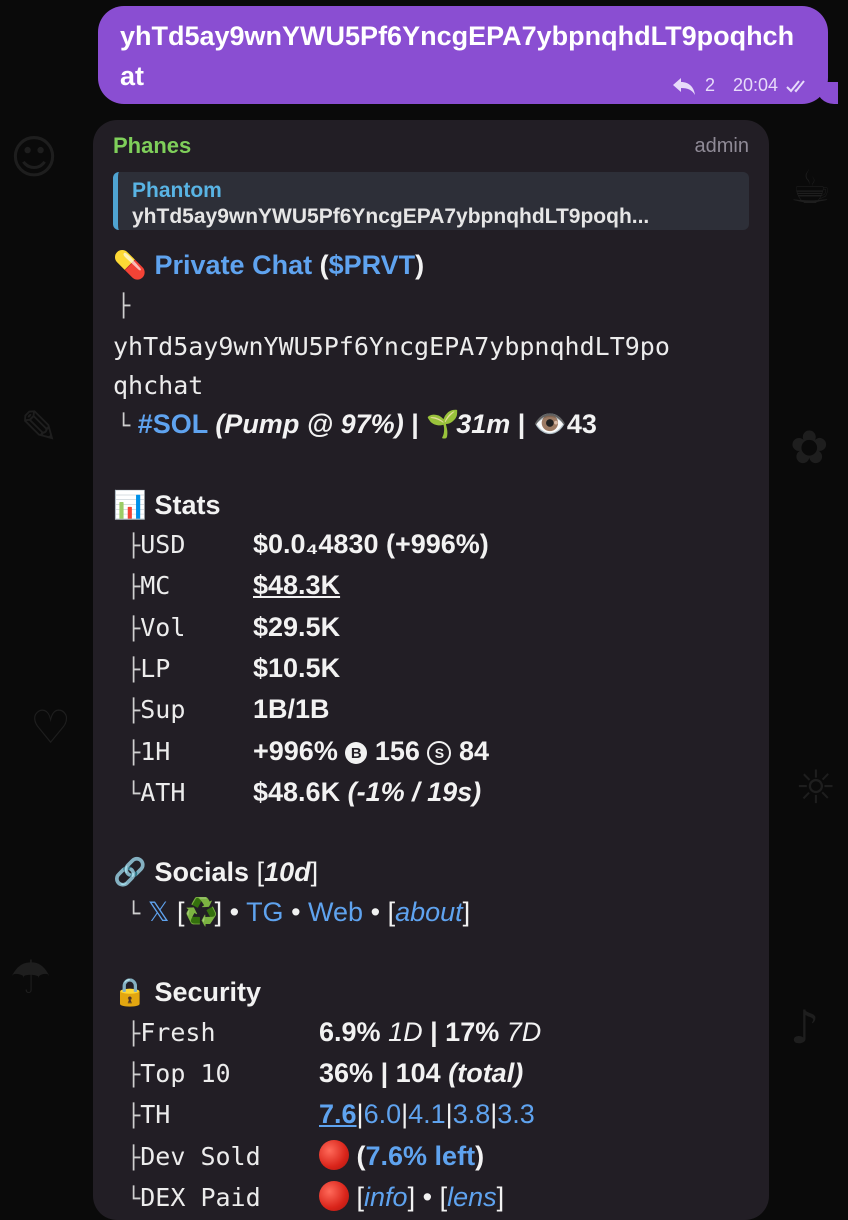 The image size is (848, 1220). Describe the element at coordinates (721, 145) in the screenshot. I see `sender-role-badge: admin` at that location.